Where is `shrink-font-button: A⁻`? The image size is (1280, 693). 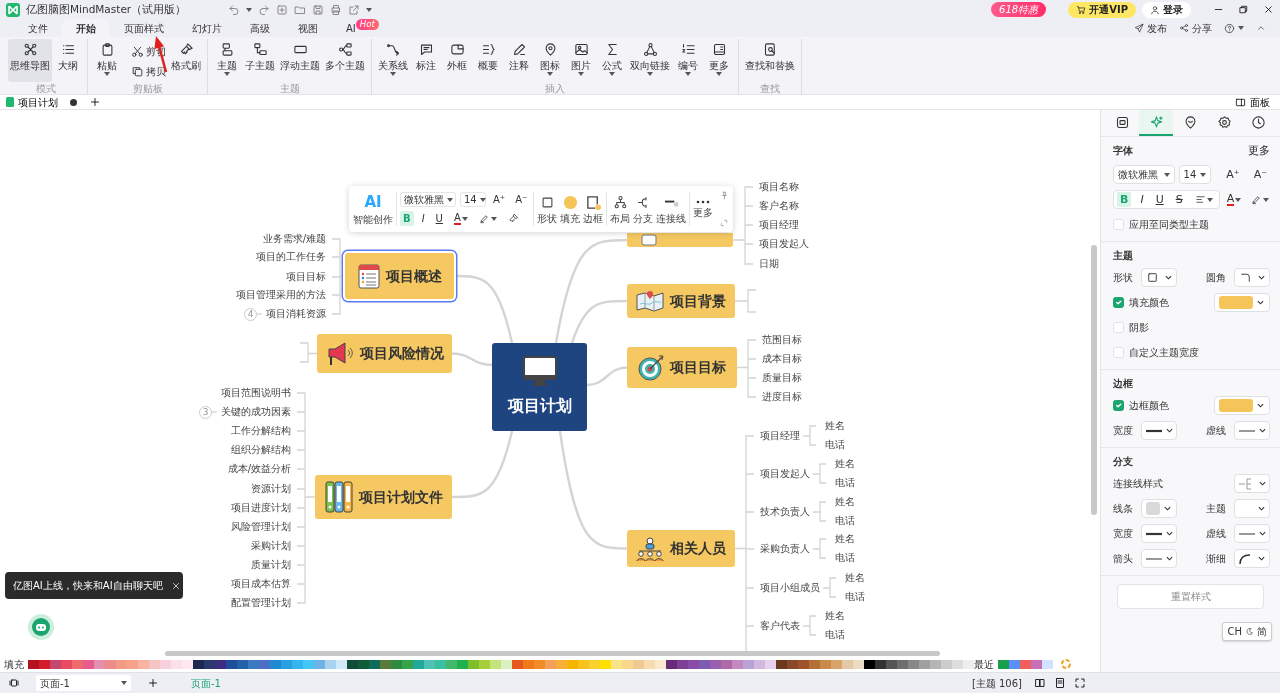
shrink-font-button: A⁻ is located at coordinates (521, 199).